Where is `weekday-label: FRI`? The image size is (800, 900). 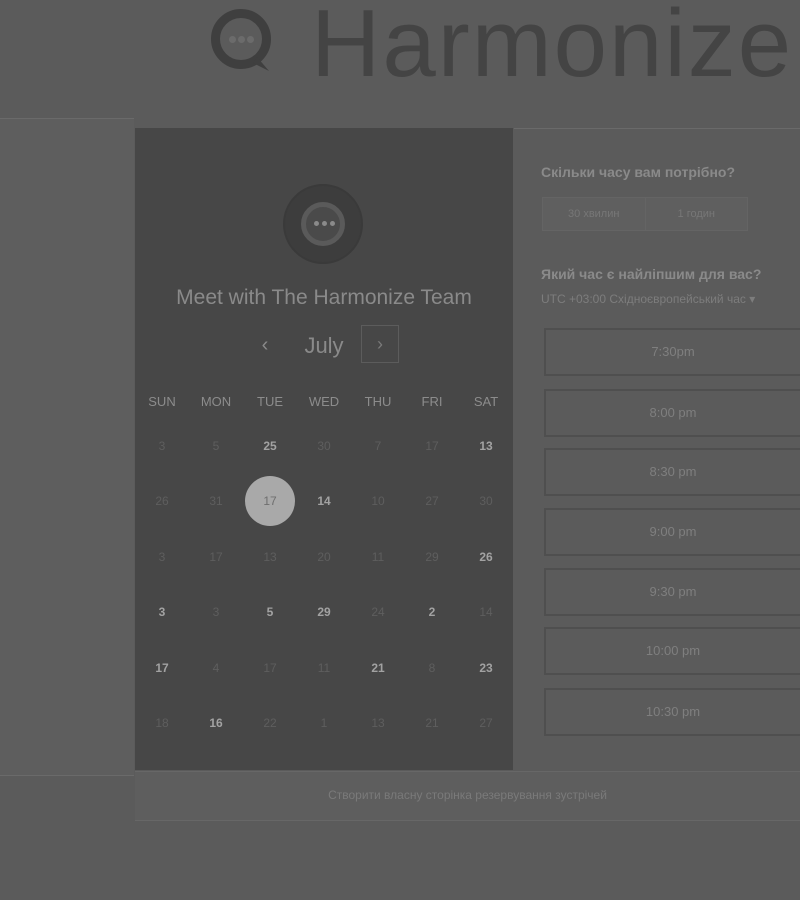
weekday-label: FRI is located at coordinates (432, 401).